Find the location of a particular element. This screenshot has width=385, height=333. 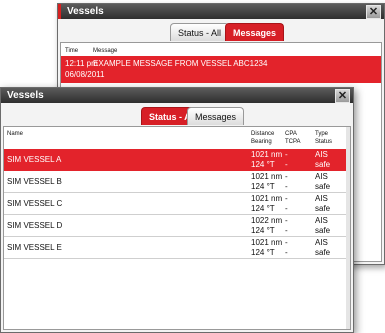

tab-status-all: Status - All is located at coordinates (200, 32).